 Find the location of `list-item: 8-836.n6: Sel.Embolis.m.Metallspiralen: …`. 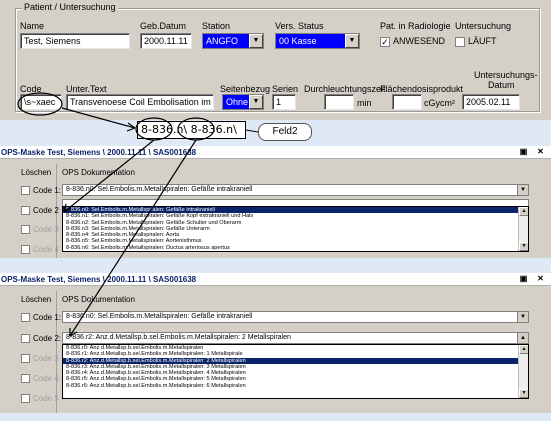

list-item: 8-836.n6: Sel.Embolis.m.Metallspiralen: … is located at coordinates (295, 248).